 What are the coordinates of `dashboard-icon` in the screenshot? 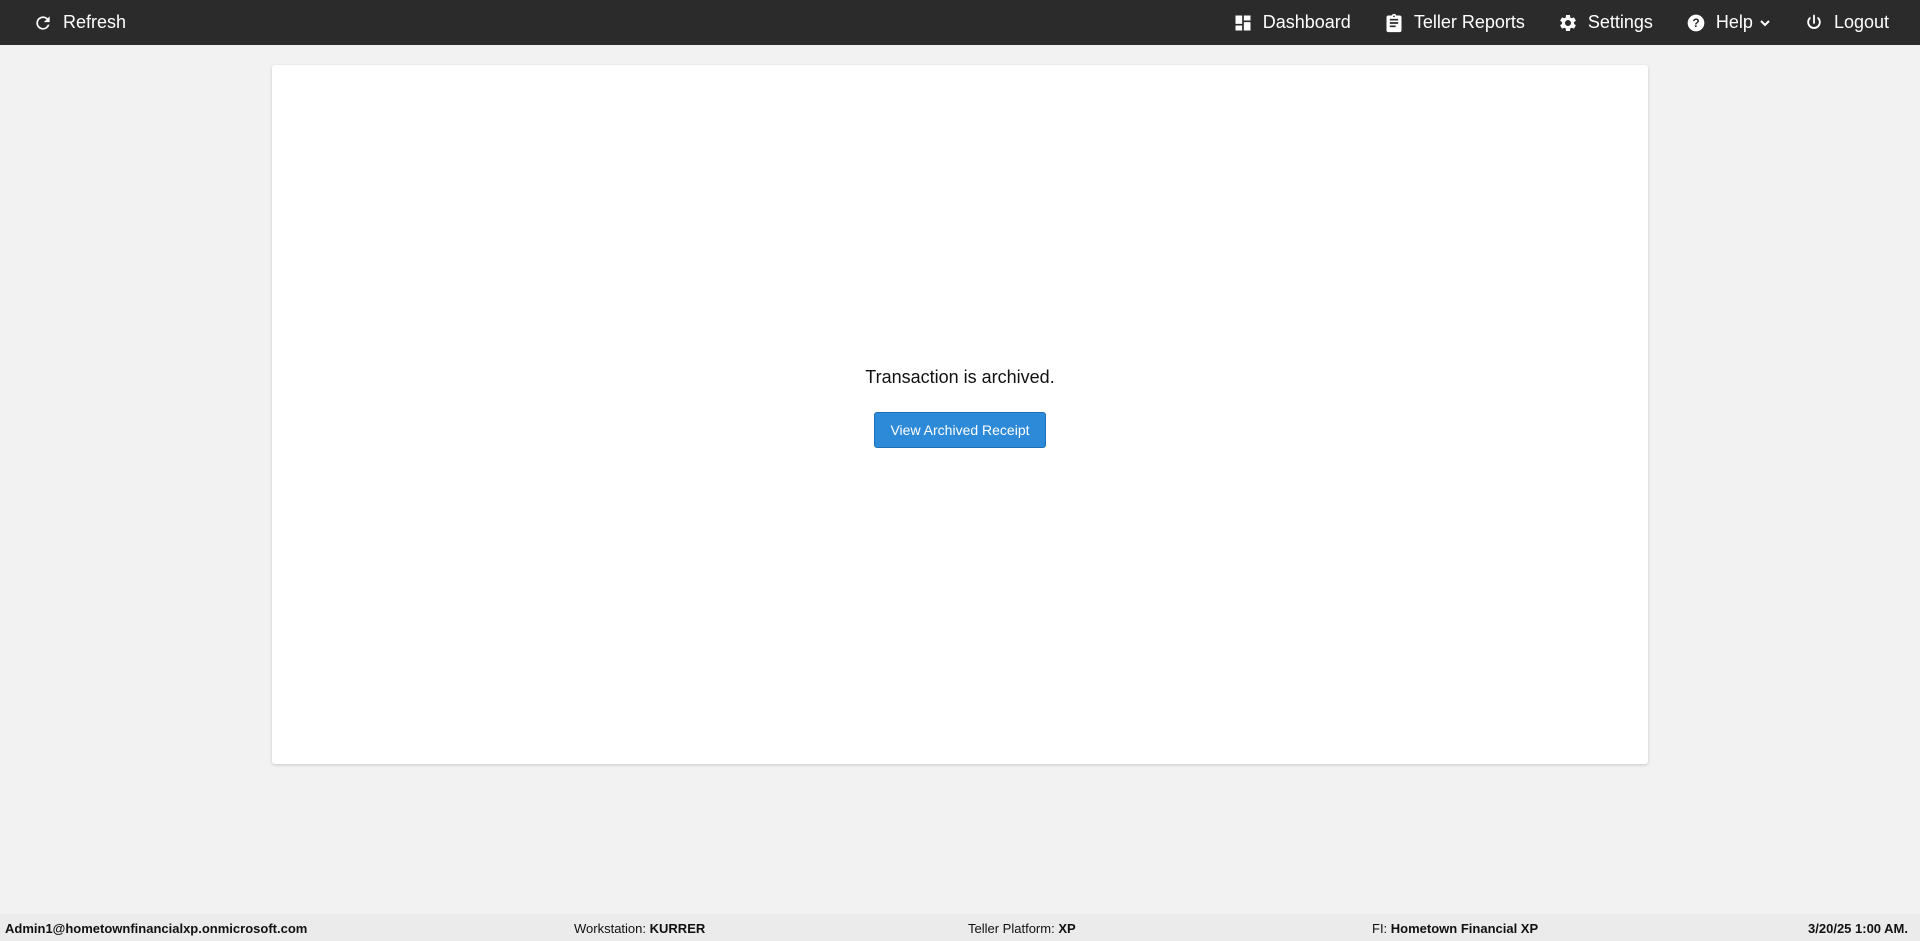 It's located at (1243, 23).